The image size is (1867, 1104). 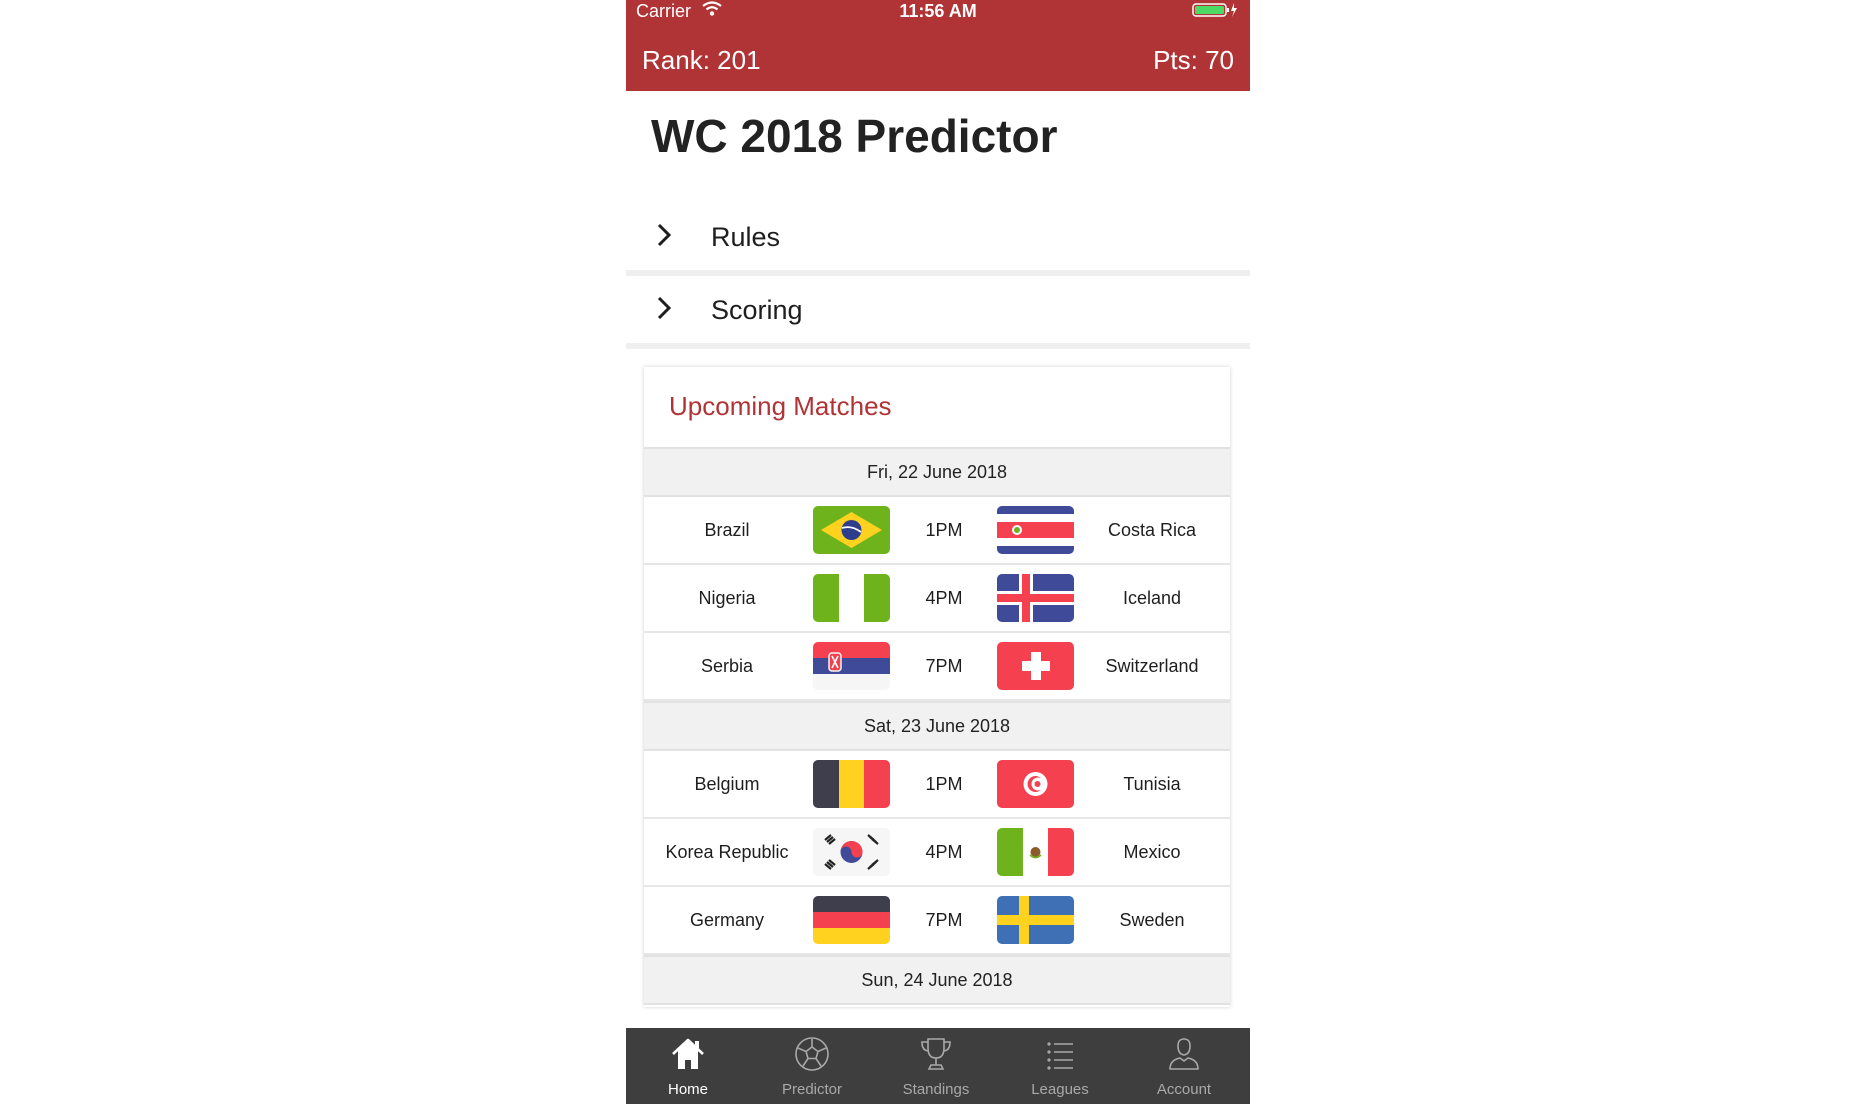 I want to click on top-bar: Carrier 11:56 AM Rank: 201 Pts: 70, so click(x=938, y=45).